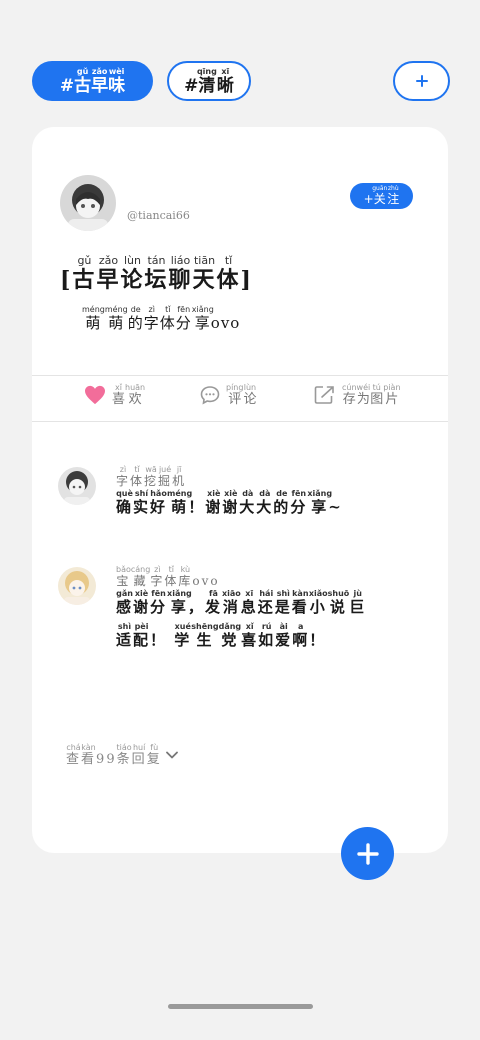  I want to click on follow-button: +关guān注zhù, so click(381, 196).